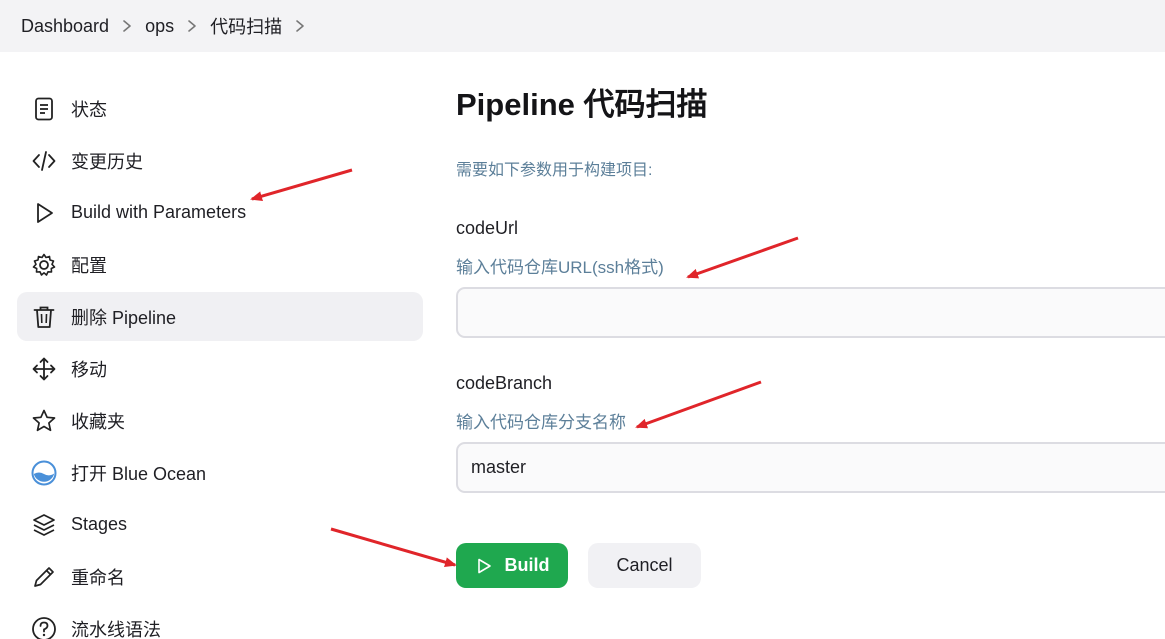 The height and width of the screenshot is (639, 1165). Describe the element at coordinates (742, 257) in the screenshot. I see `arrow-to-codeurl-description` at that location.